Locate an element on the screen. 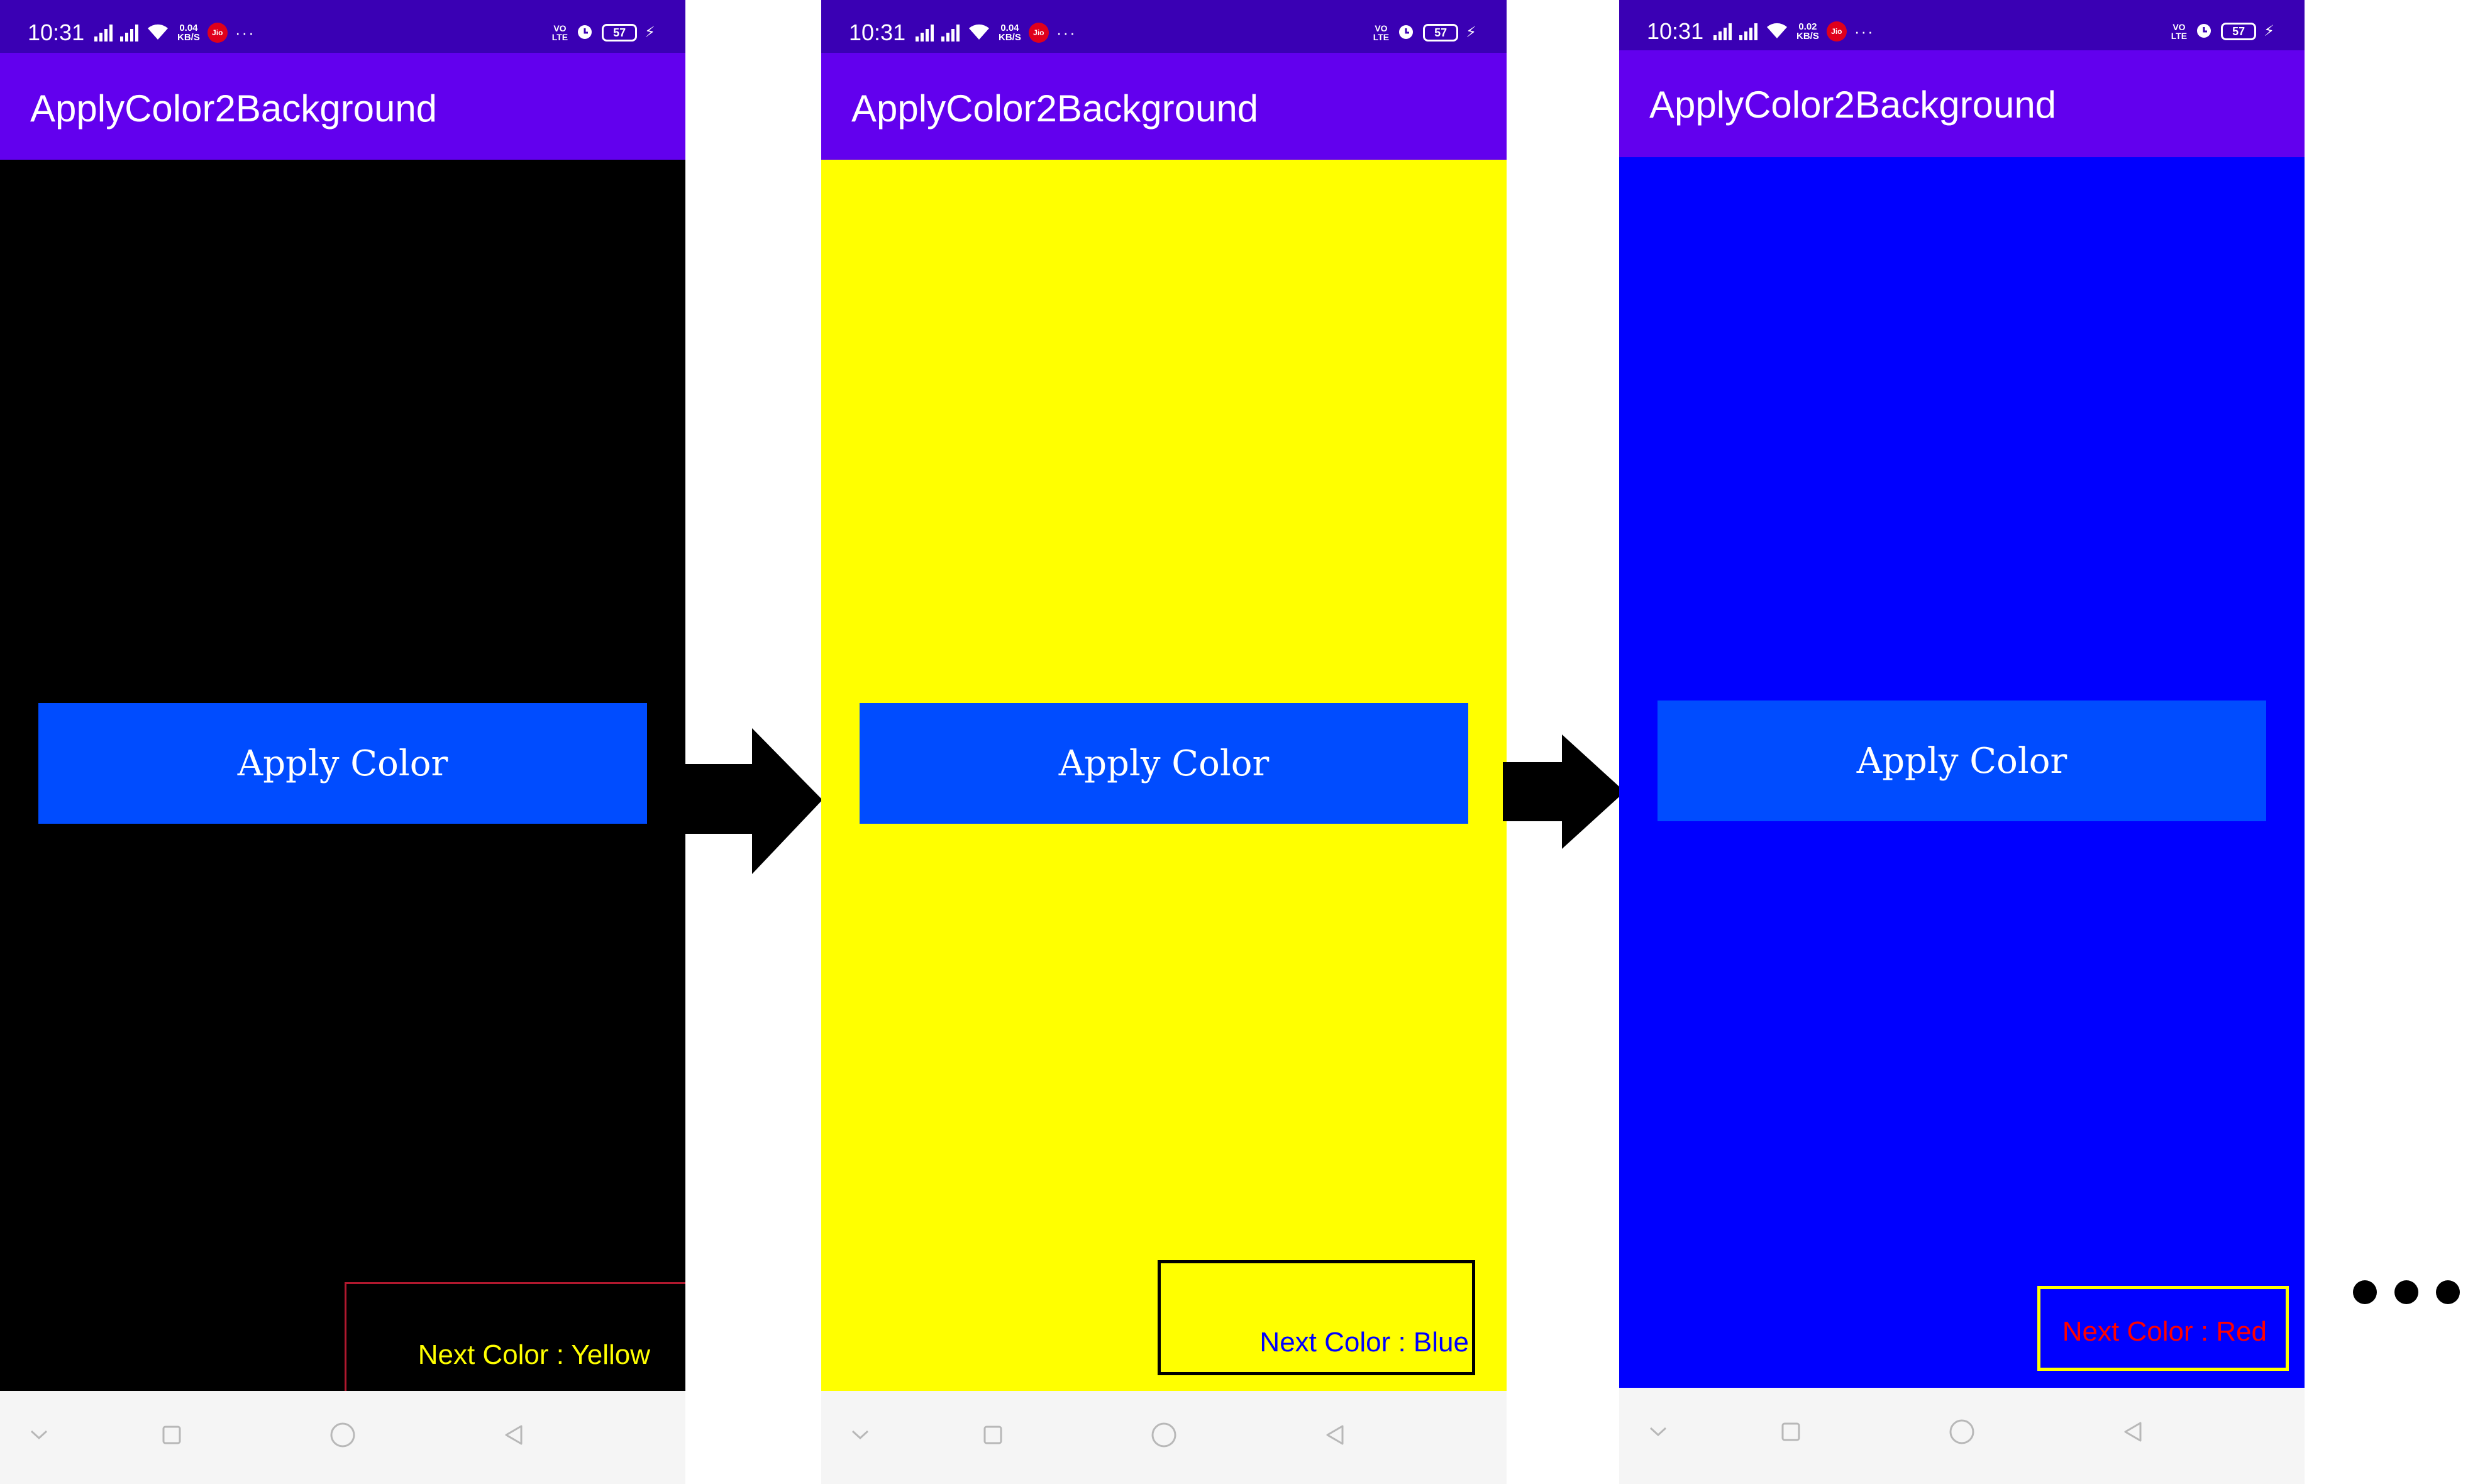  next-color-box: Next Color : Yellow is located at coordinates (515, 1340).